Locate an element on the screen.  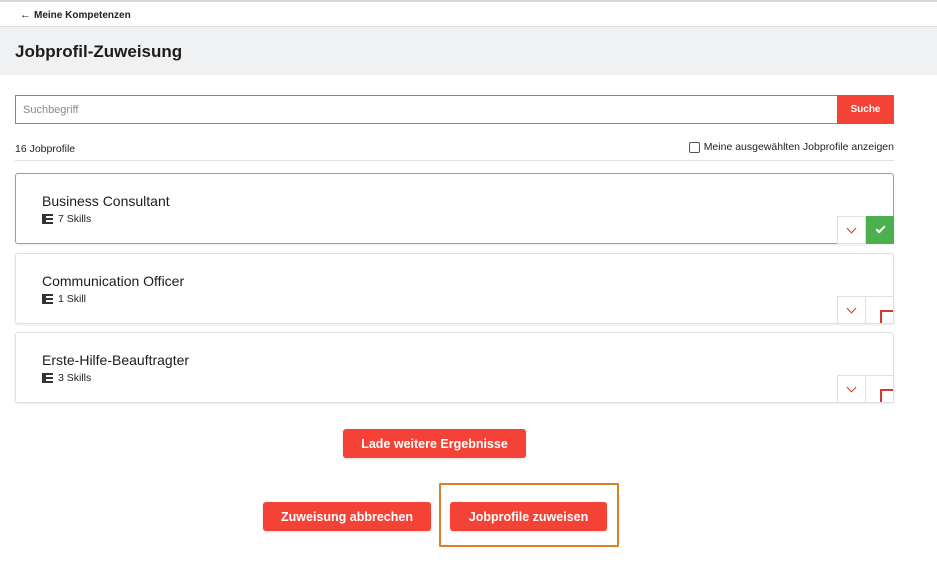
jobprofile-card-erste-hilfe-beauftragter: Erste-Hilfe-Beauftragter 3 Skills is located at coordinates (454, 367).